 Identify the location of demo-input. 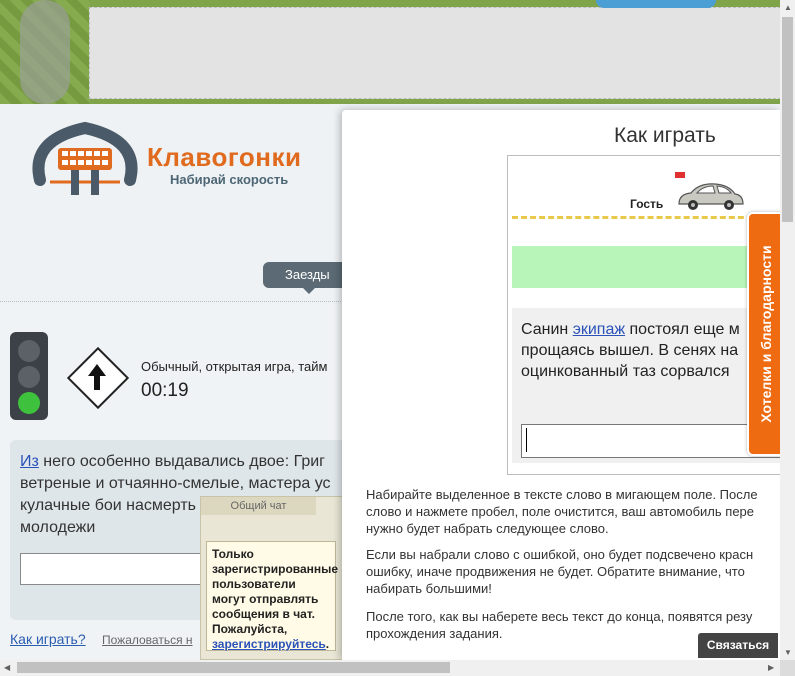
(651, 441).